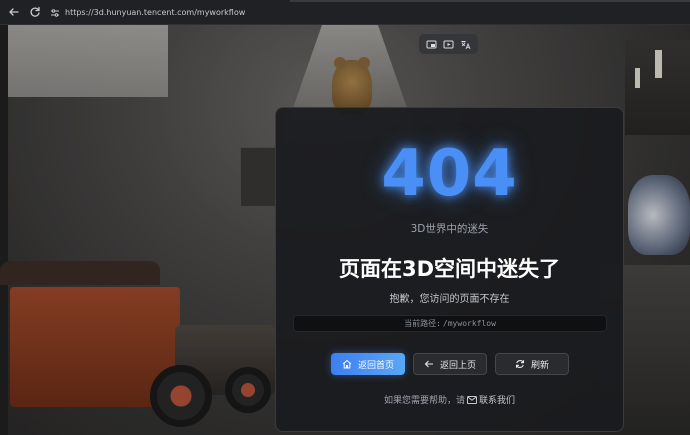  I want to click on action-buttons: 返回首页 返回上页 刷新, so click(454, 364).